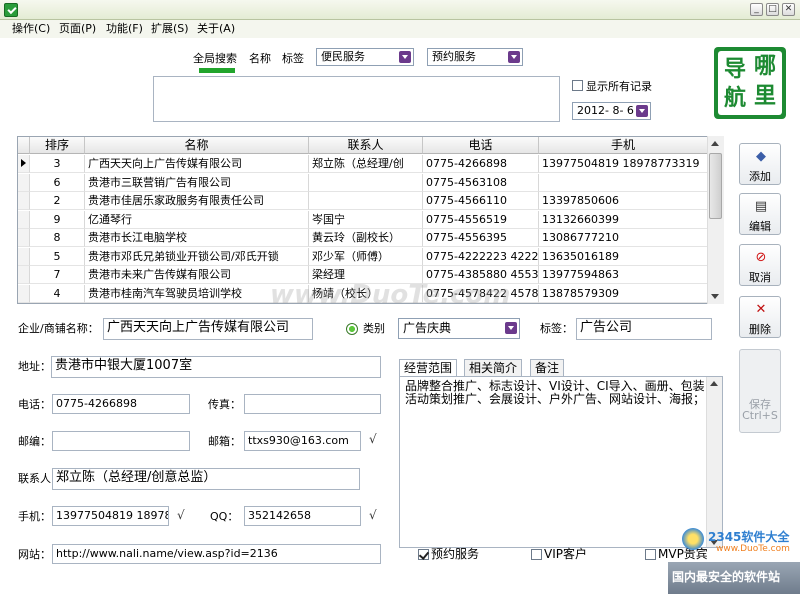 The height and width of the screenshot is (594, 800). I want to click on table-cell-order: 5, so click(57, 256).